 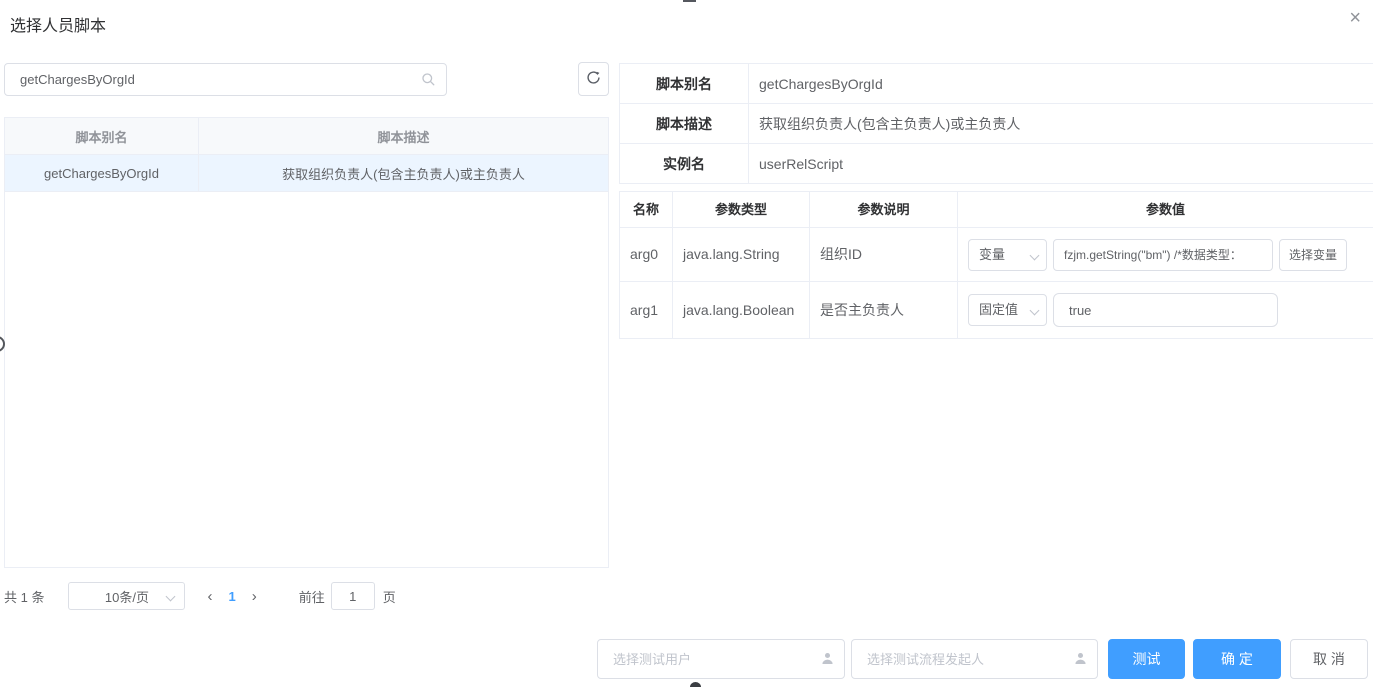 I want to click on test-initiator-input, so click(x=974, y=659).